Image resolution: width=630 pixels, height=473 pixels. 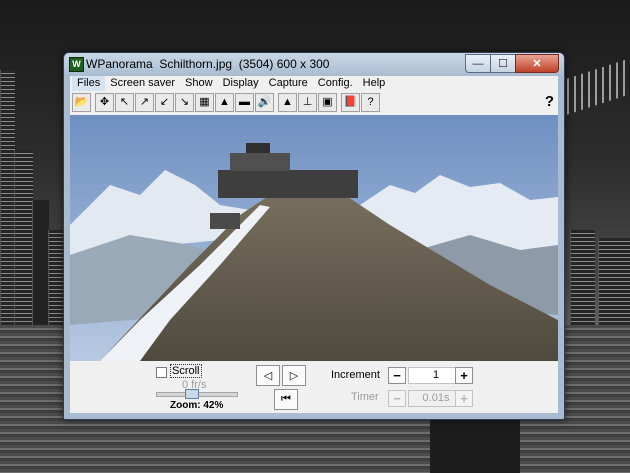 I want to click on antenna-top, so click(x=258, y=148).